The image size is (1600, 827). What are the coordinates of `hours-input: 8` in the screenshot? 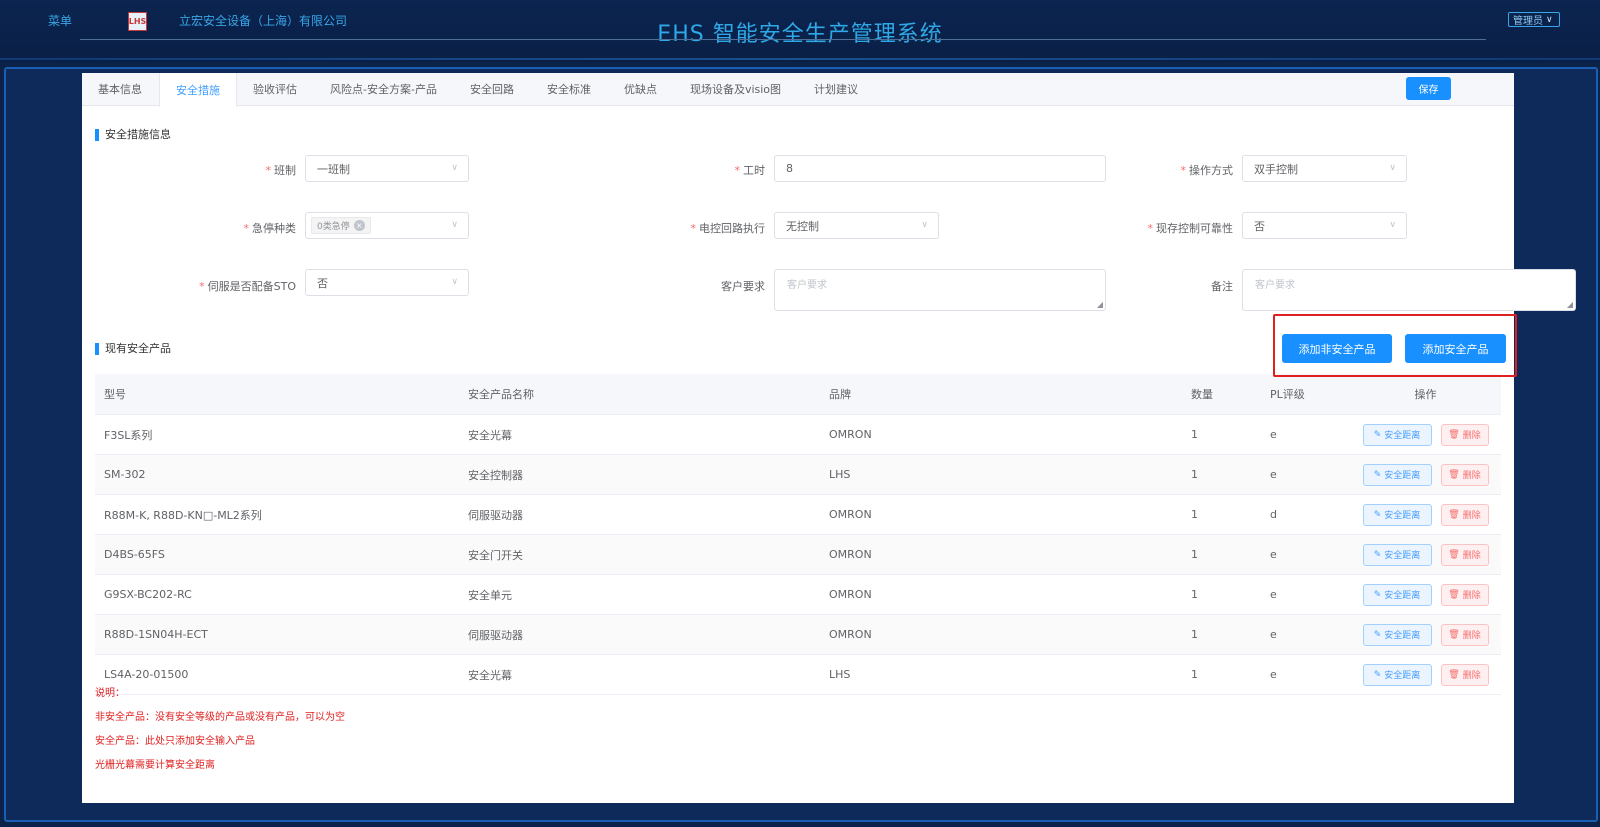 It's located at (940, 168).